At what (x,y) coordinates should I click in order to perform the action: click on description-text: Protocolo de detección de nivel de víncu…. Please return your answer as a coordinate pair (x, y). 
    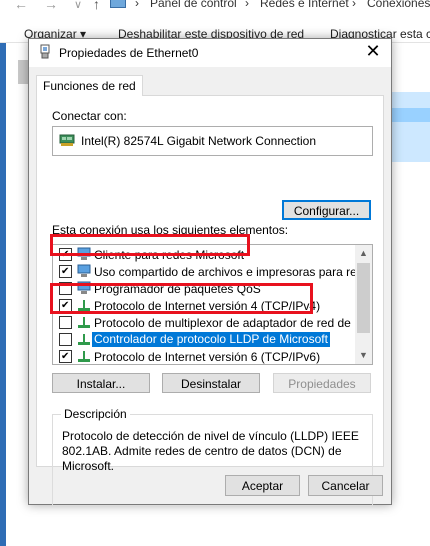
    Looking at the image, I should click on (210, 451).